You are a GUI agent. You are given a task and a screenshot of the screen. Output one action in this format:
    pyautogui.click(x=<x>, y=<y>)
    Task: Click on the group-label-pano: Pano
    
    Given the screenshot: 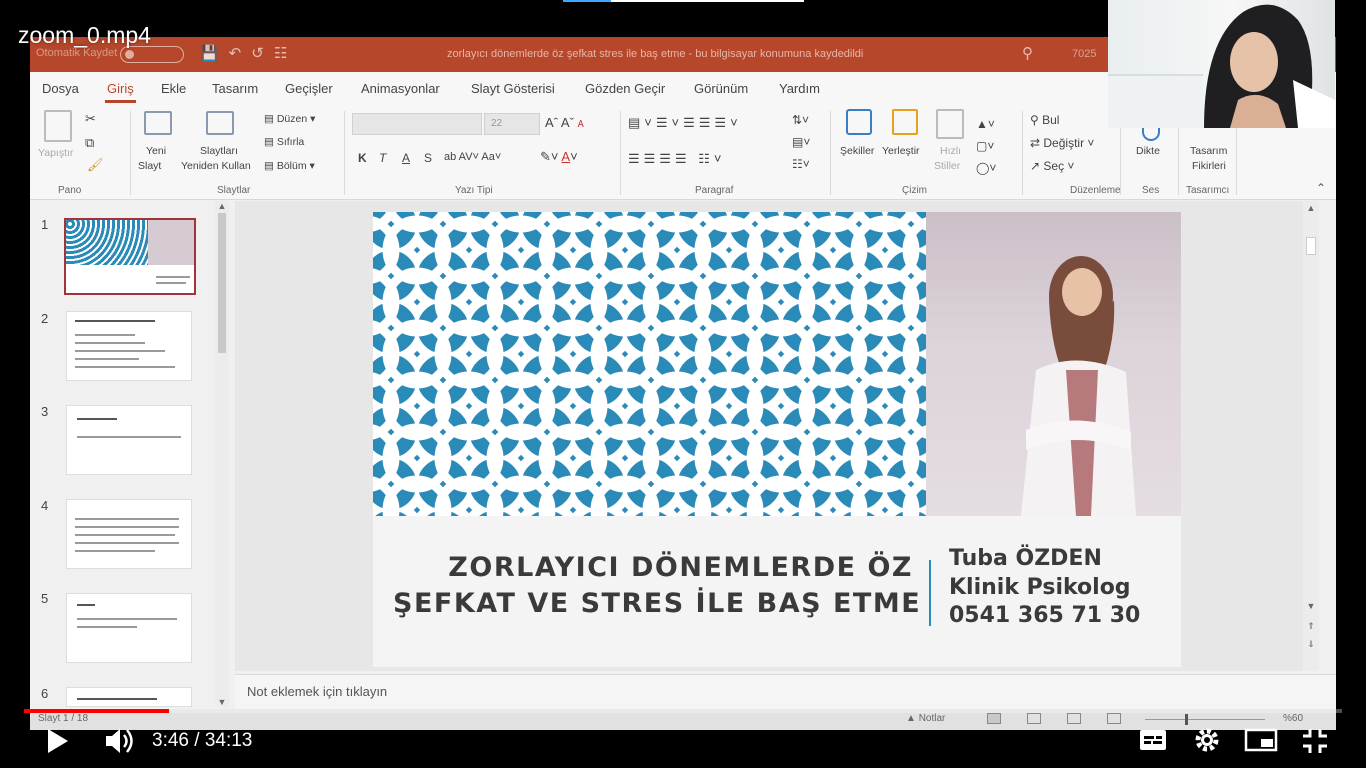 What is the action you would take?
    pyautogui.click(x=70, y=190)
    